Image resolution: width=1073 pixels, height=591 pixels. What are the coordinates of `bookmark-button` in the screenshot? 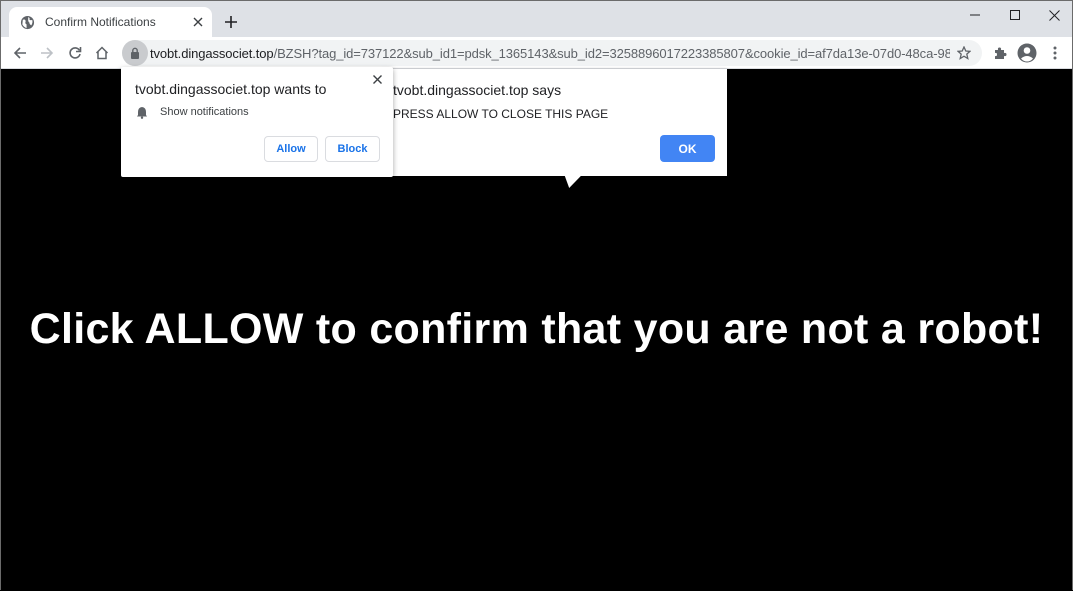 It's located at (964, 53).